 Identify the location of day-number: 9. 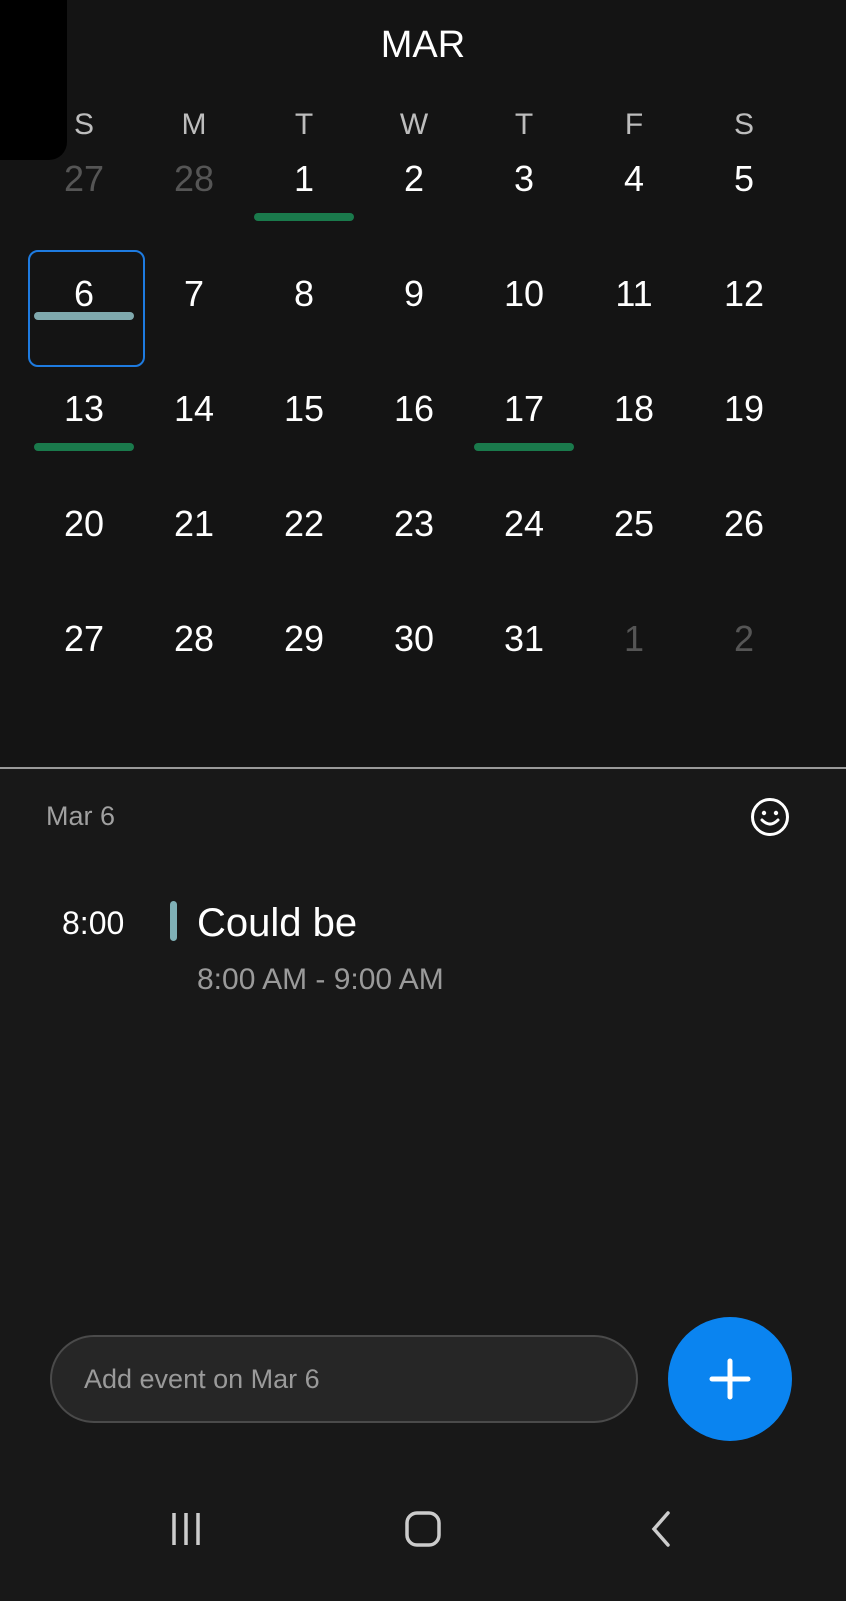
(414, 293).